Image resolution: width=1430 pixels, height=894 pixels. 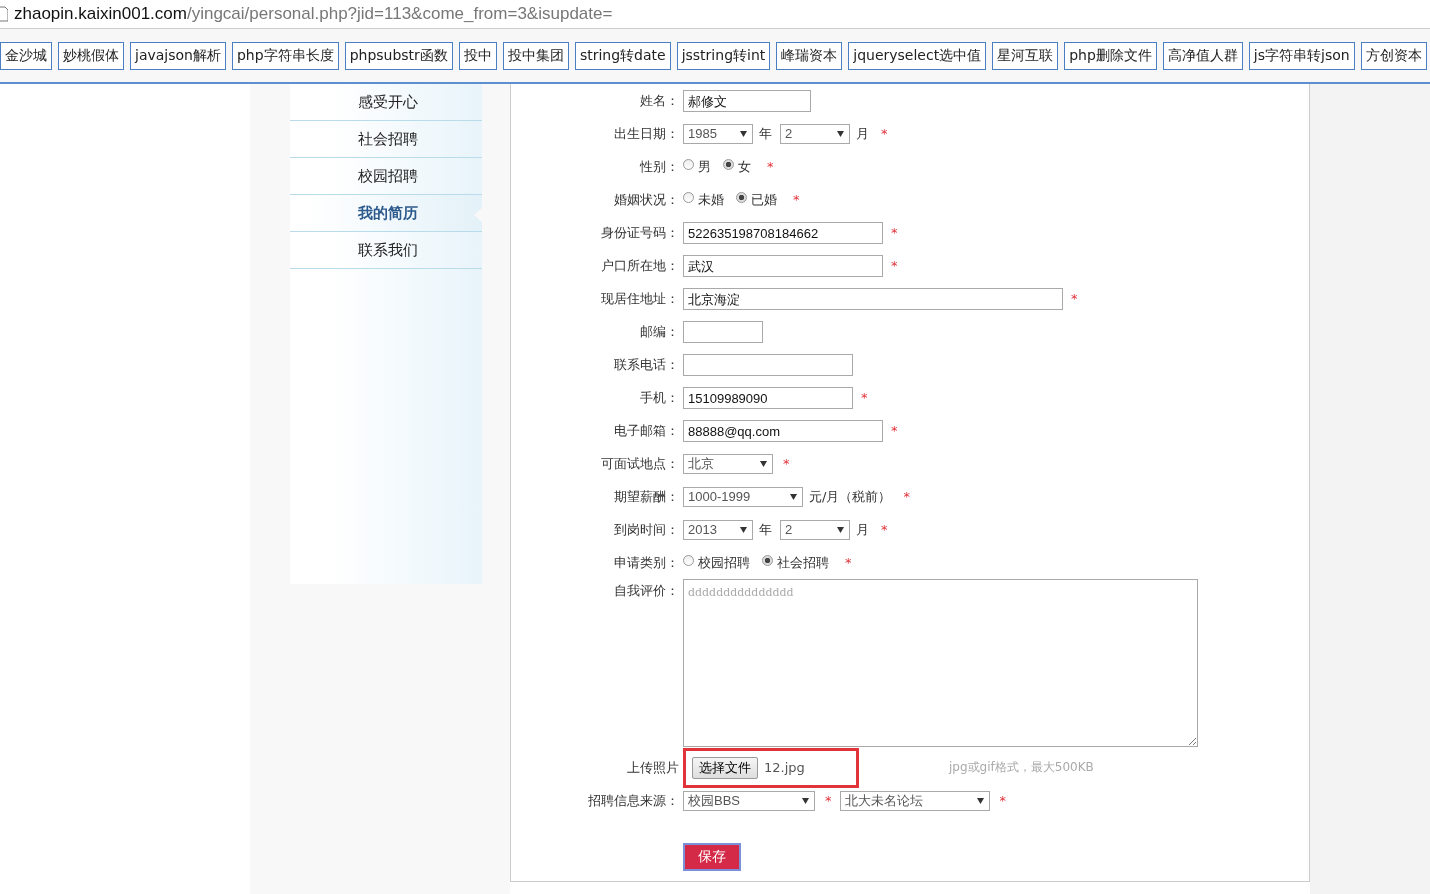 What do you see at coordinates (803, 562) in the screenshot?
I see `radio-label: 社会招聘` at bounding box center [803, 562].